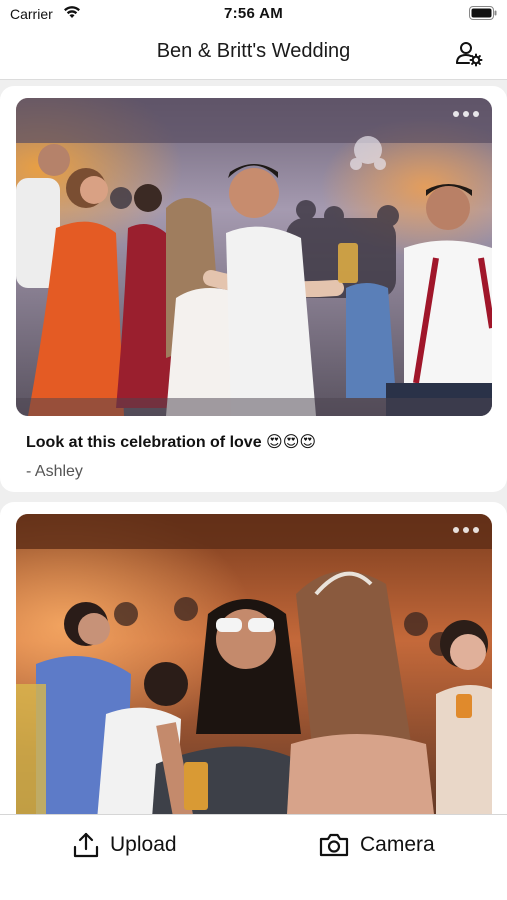 The width and height of the screenshot is (507, 900). I want to click on upload-icon, so click(86, 845).